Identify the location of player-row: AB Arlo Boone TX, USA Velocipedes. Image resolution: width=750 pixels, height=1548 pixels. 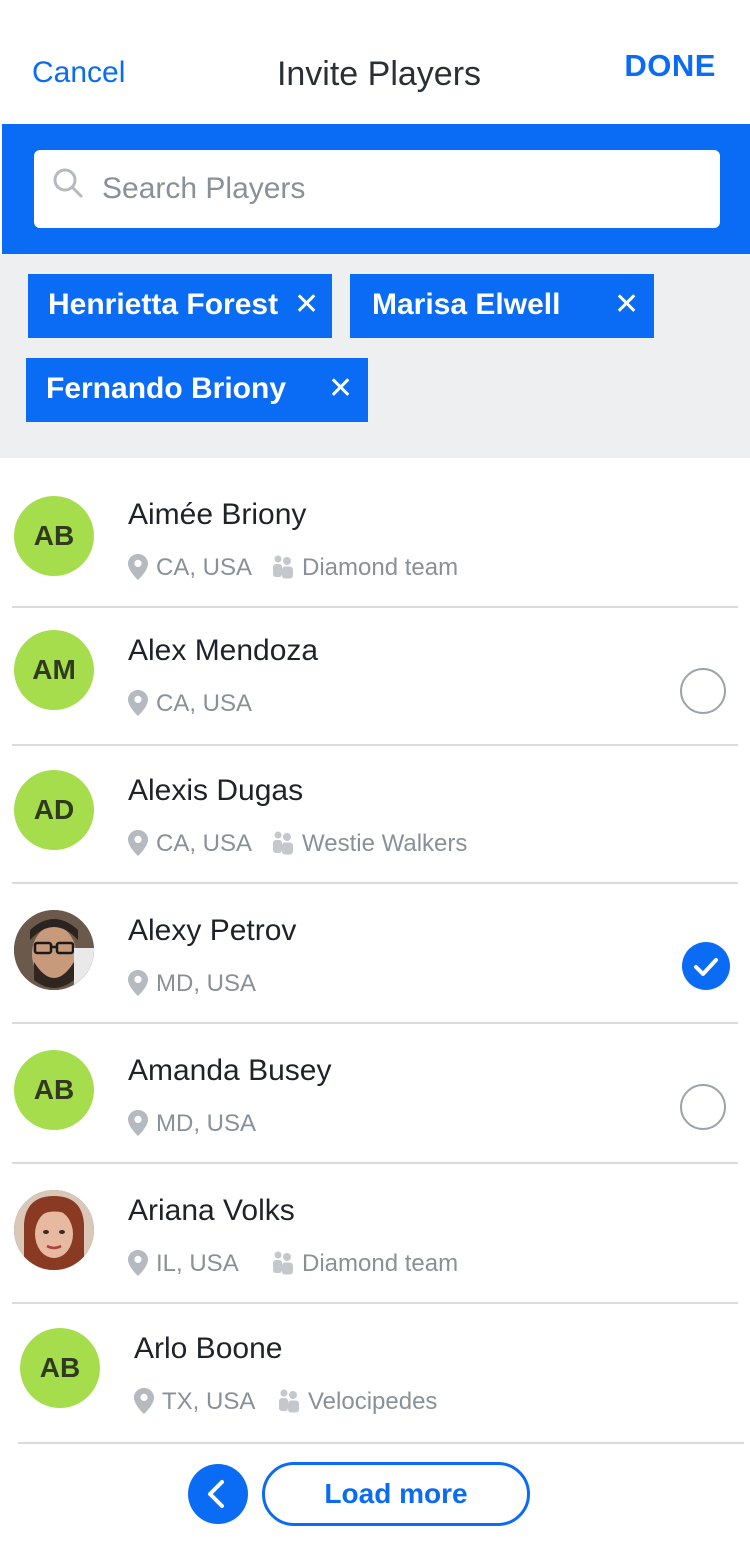
(381, 1375).